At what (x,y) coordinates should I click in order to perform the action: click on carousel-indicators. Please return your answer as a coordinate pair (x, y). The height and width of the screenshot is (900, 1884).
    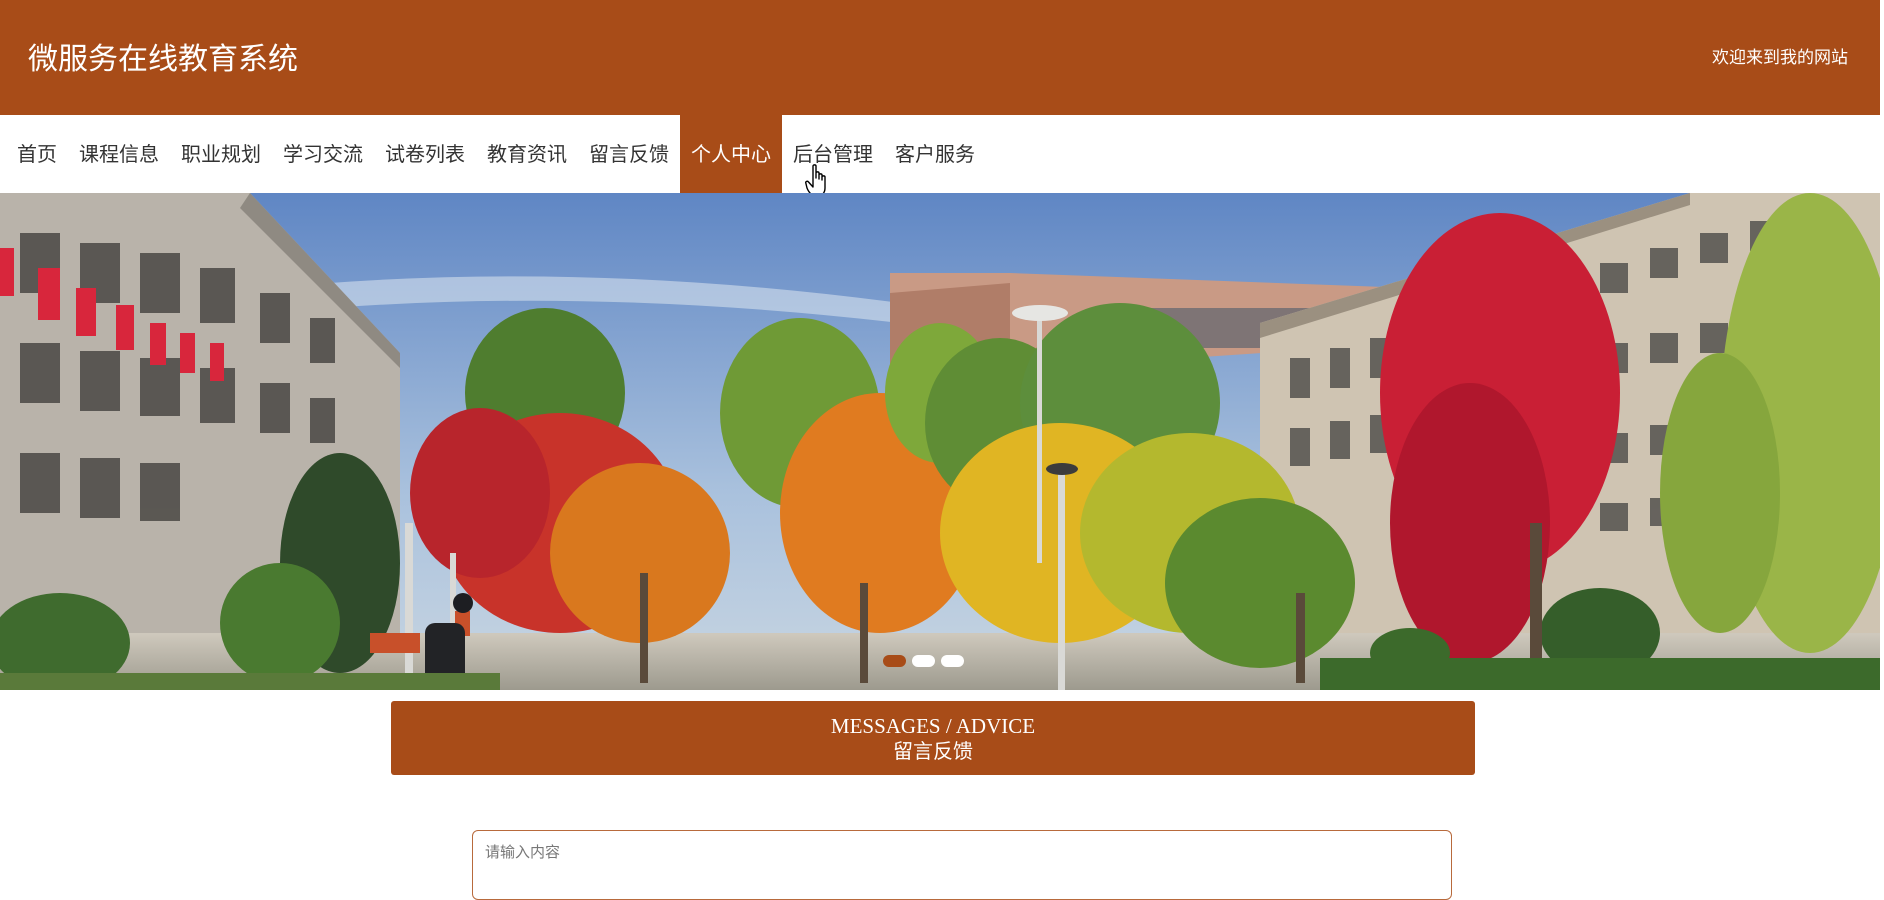
    Looking at the image, I should click on (923, 661).